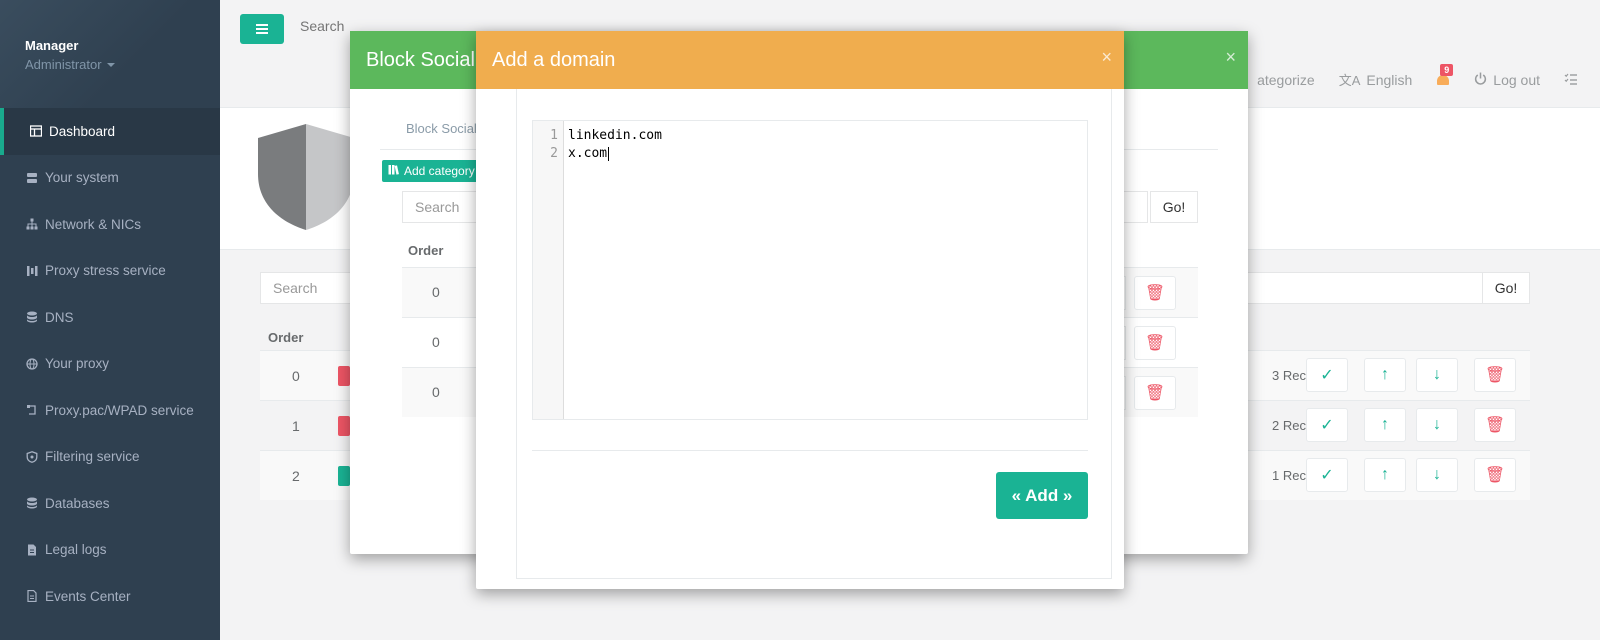  What do you see at coordinates (32, 456) in the screenshot?
I see `shield-icon` at bounding box center [32, 456].